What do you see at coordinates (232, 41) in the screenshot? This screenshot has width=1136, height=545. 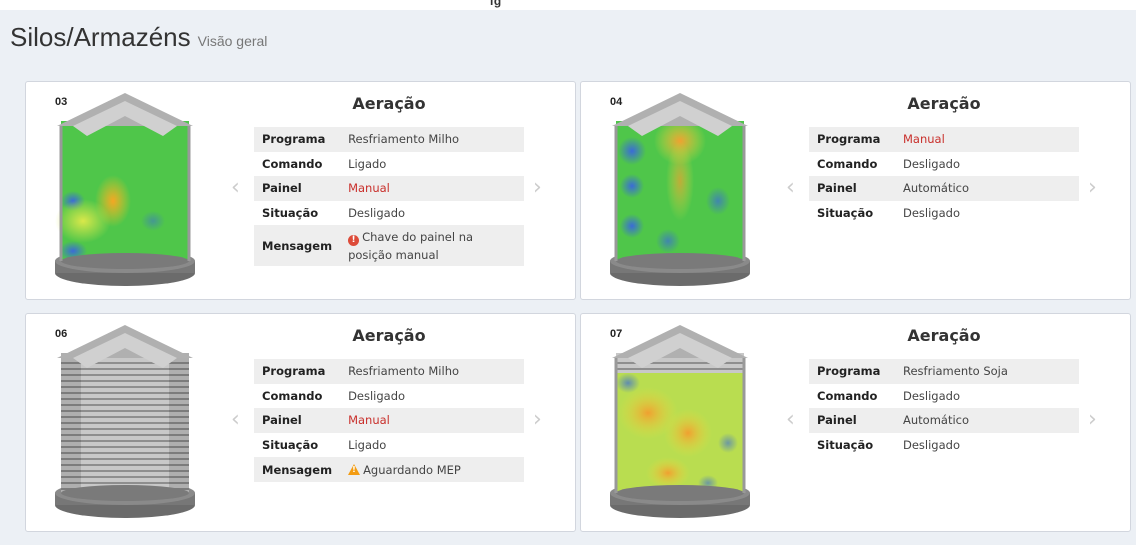 I see `page-subtitle: Visão geral` at bounding box center [232, 41].